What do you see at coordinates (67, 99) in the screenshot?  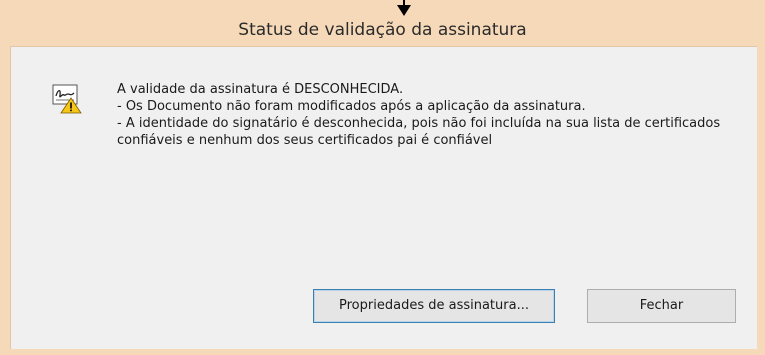 I see `signature-warning-icon` at bounding box center [67, 99].